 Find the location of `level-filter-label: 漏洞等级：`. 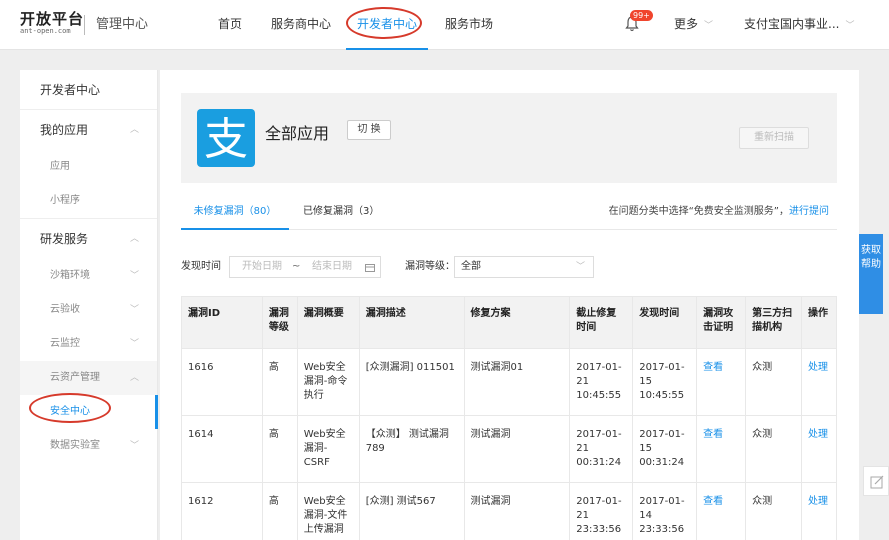

level-filter-label: 漏洞等级： is located at coordinates (430, 266).